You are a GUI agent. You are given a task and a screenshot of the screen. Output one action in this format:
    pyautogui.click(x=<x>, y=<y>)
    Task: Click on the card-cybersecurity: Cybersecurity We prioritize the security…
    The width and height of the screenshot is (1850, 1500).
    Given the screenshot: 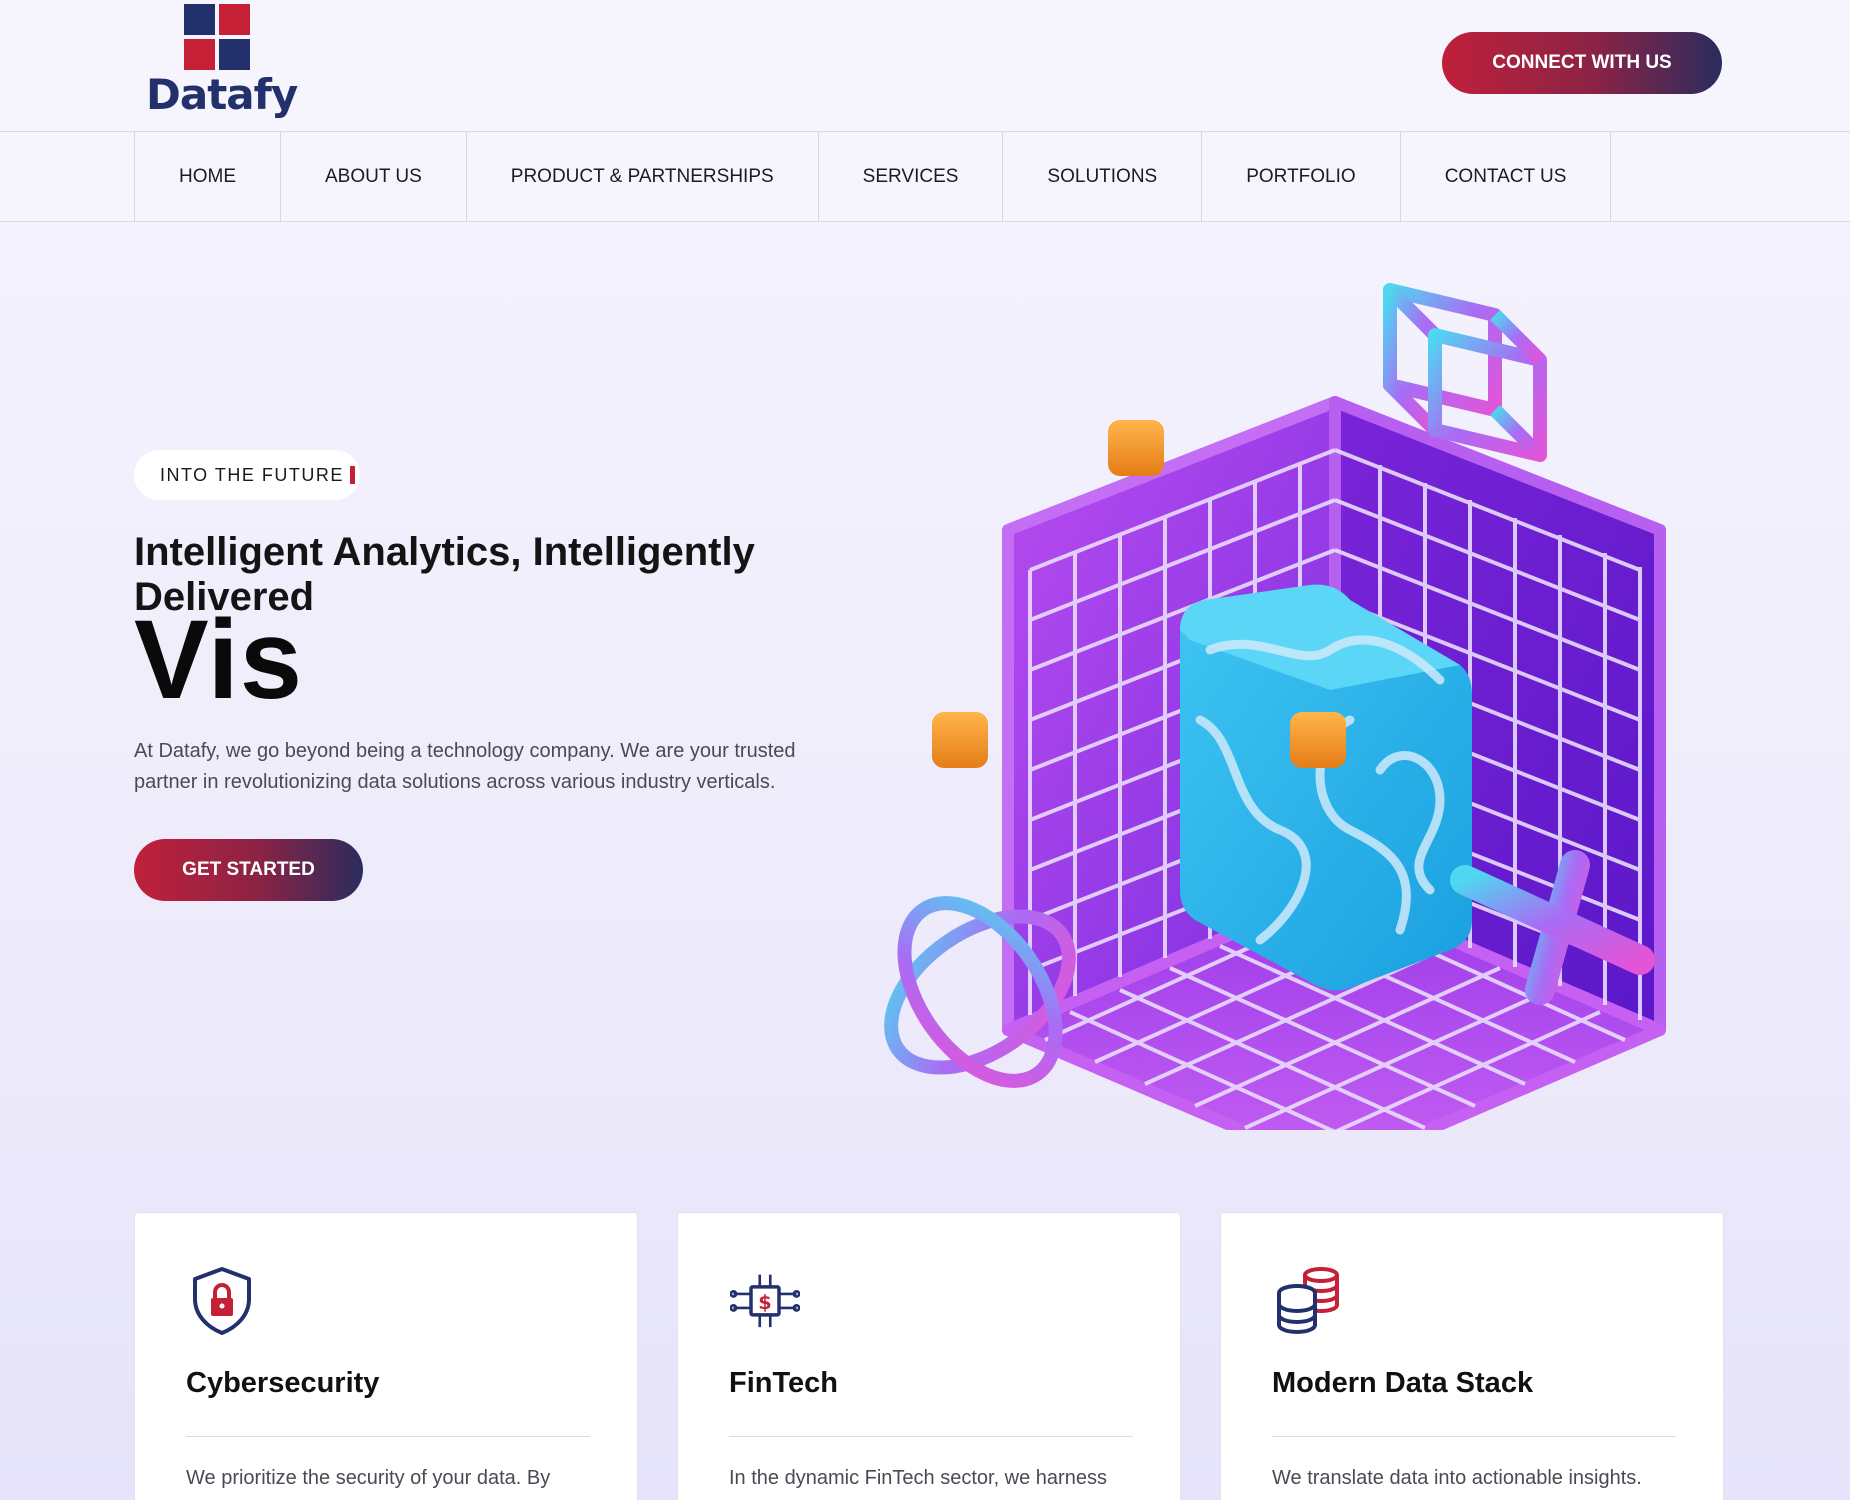 What is the action you would take?
    pyautogui.click(x=386, y=1356)
    